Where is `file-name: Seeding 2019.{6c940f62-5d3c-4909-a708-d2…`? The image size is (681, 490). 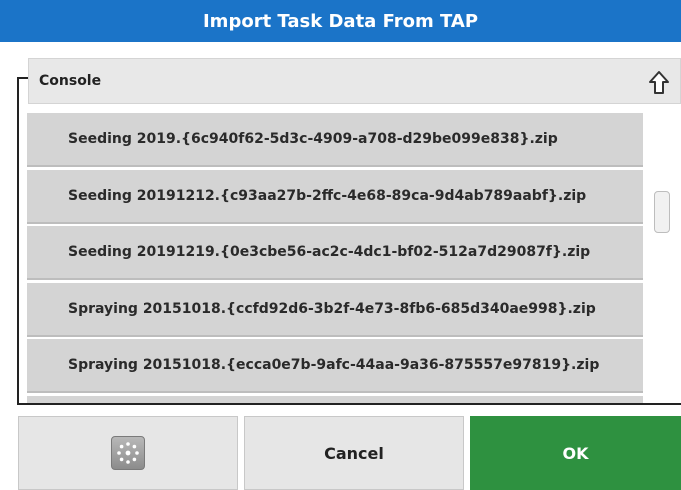 file-name: Seeding 2019.{6c940f62-5d3c-4909-a708-d2… is located at coordinates (313, 139).